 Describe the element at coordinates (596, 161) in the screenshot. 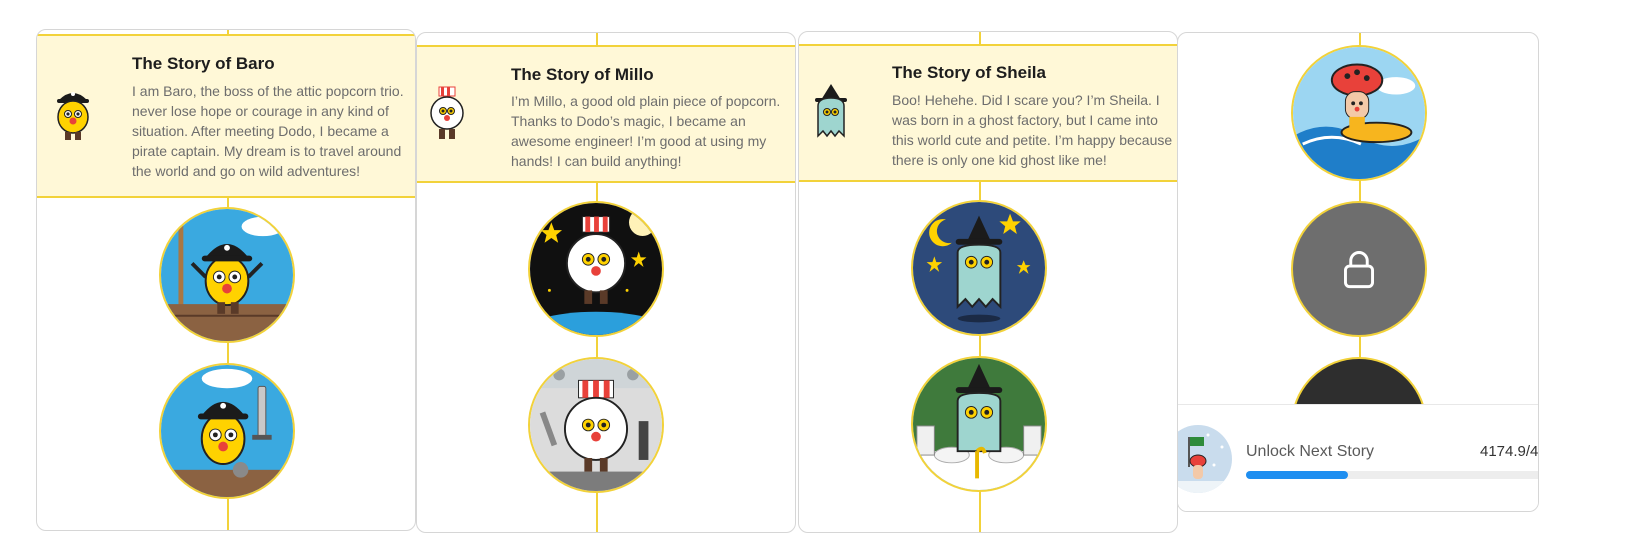

I see `story-description-line: hands! I can build anything!` at that location.